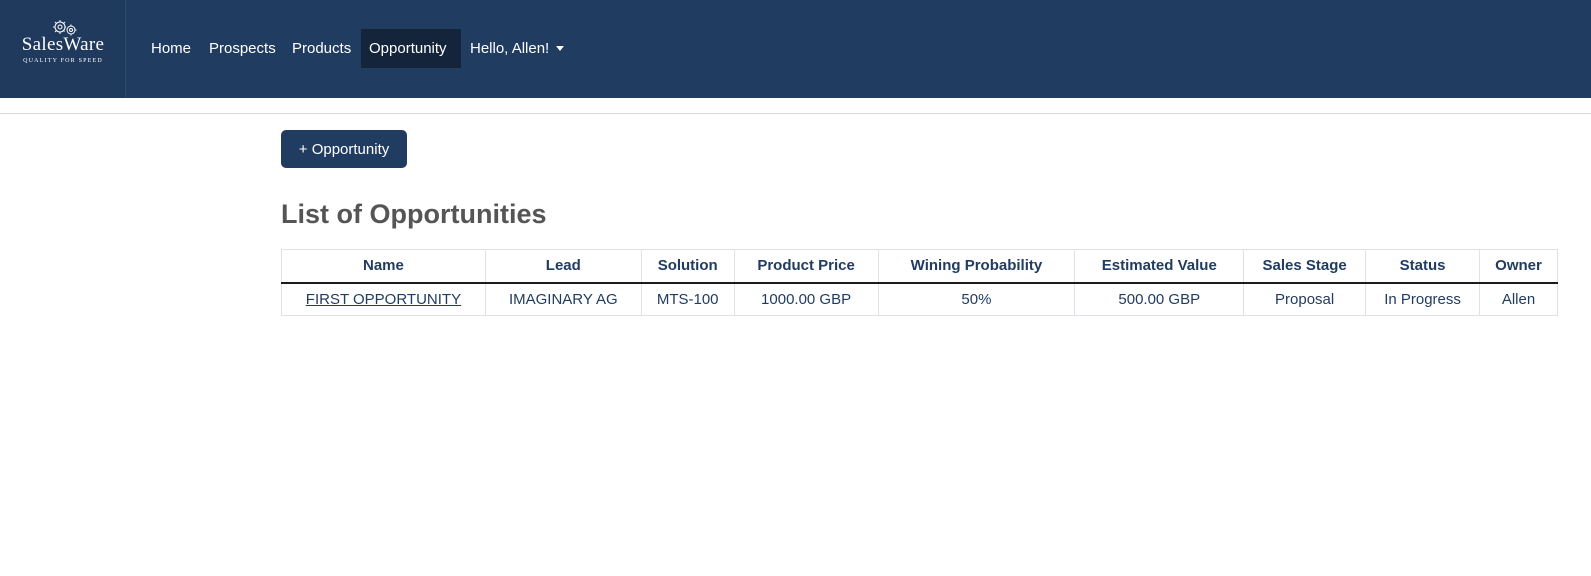 The width and height of the screenshot is (1591, 576). I want to click on nav-products: Products, so click(321, 48).